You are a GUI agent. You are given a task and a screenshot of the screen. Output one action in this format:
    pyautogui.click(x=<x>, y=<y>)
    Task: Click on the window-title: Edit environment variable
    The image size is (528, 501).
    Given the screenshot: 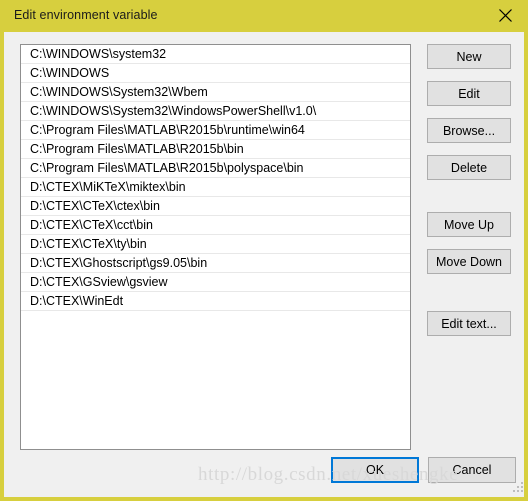 What is the action you would take?
    pyautogui.click(x=86, y=15)
    